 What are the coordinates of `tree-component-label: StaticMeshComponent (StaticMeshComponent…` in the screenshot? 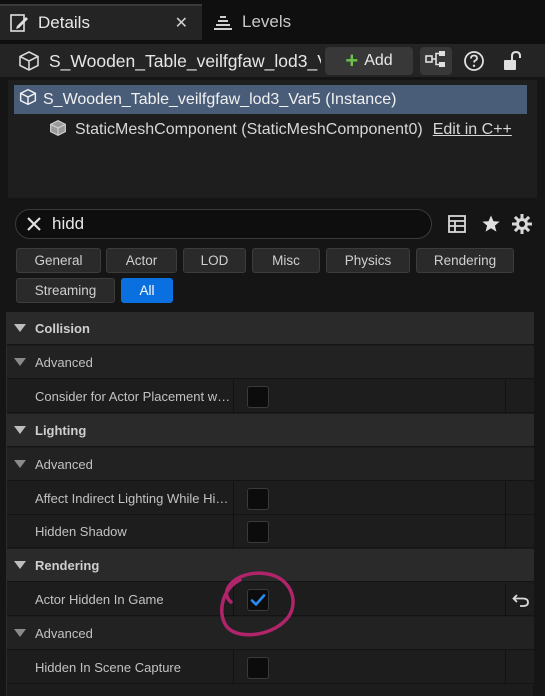 It's located at (249, 129).